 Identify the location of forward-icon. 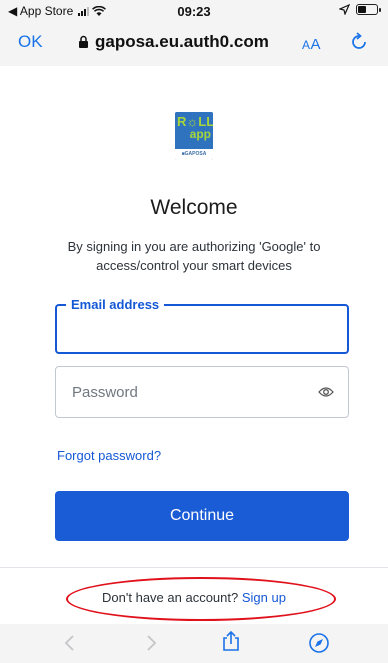
(150, 643).